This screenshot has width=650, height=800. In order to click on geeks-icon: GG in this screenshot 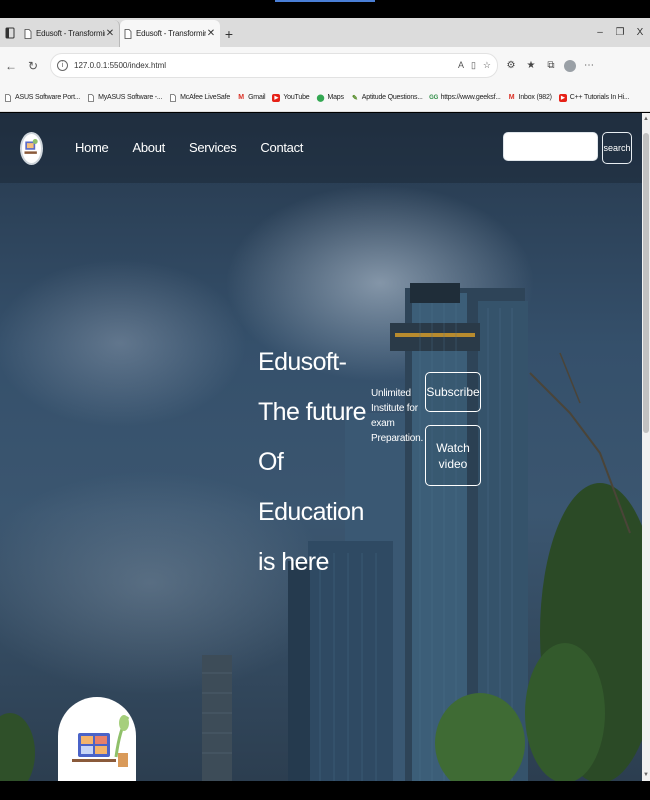, I will do `click(434, 97)`.